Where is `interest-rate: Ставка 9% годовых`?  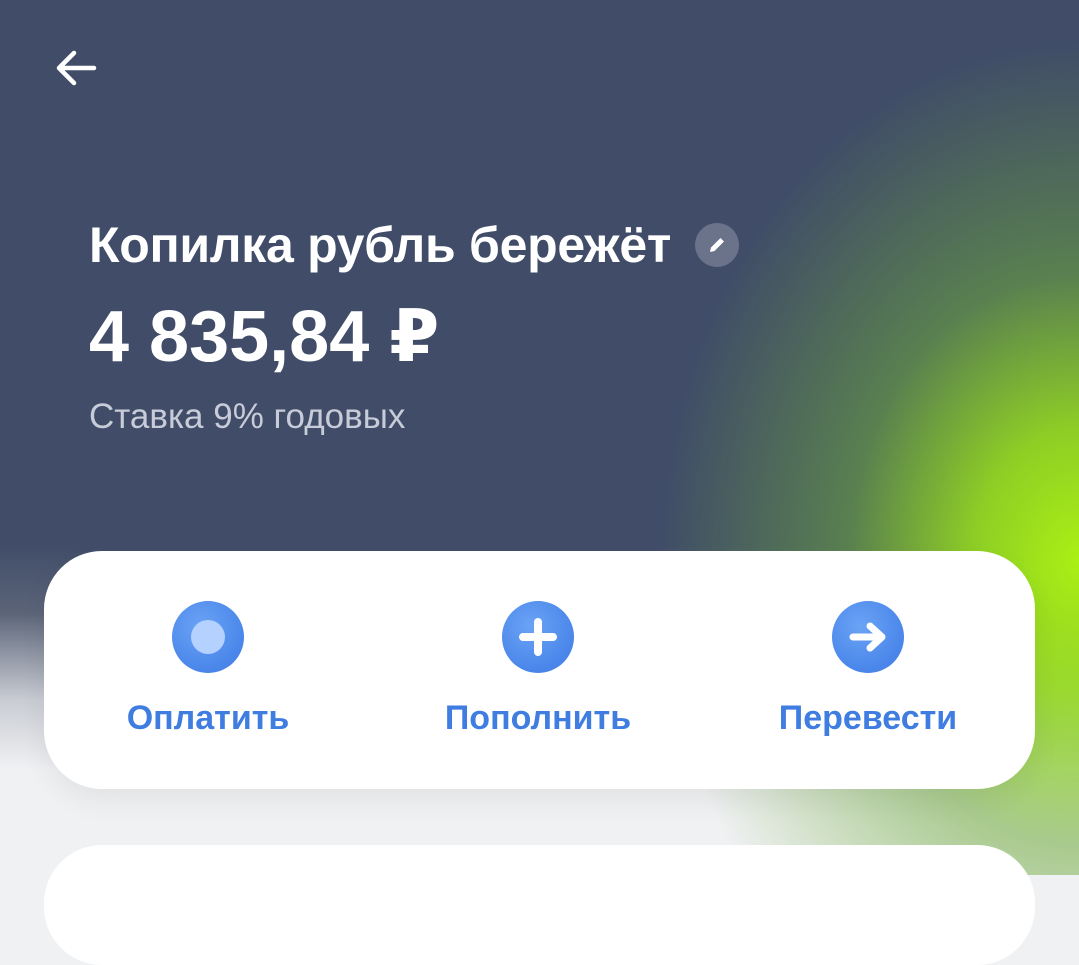 interest-rate: Ставка 9% годовых is located at coordinates (247, 416).